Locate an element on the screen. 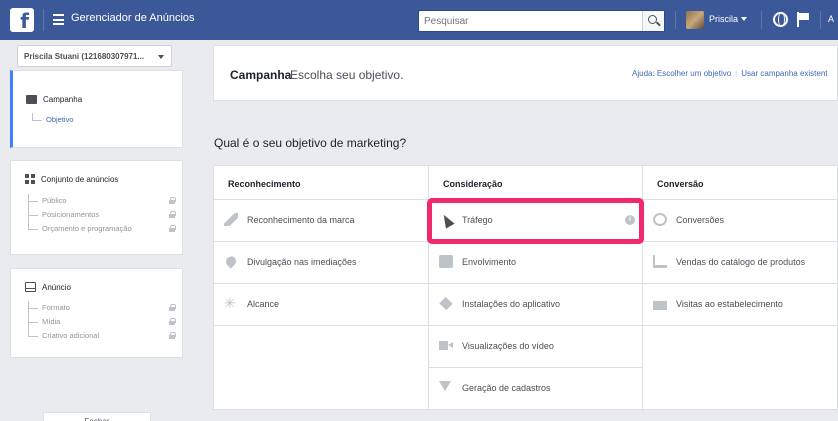 The width and height of the screenshot is (838, 421). sidebar-item-placements: Posicionamentos is located at coordinates (102, 215).